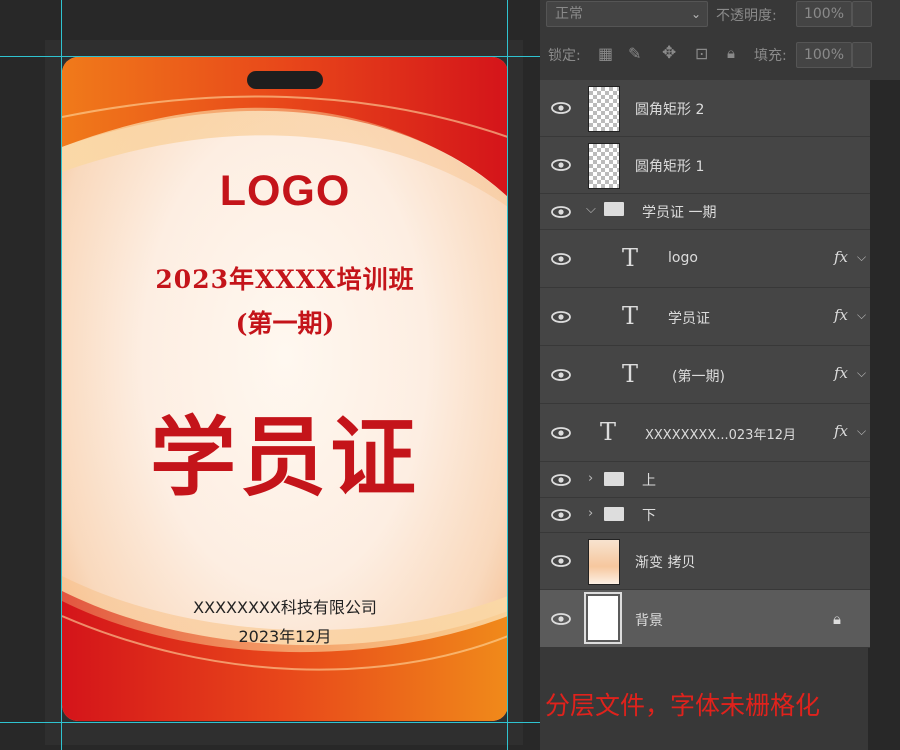  What do you see at coordinates (670, 110) in the screenshot?
I see `layer-name: 圆角矩形 2` at bounding box center [670, 110].